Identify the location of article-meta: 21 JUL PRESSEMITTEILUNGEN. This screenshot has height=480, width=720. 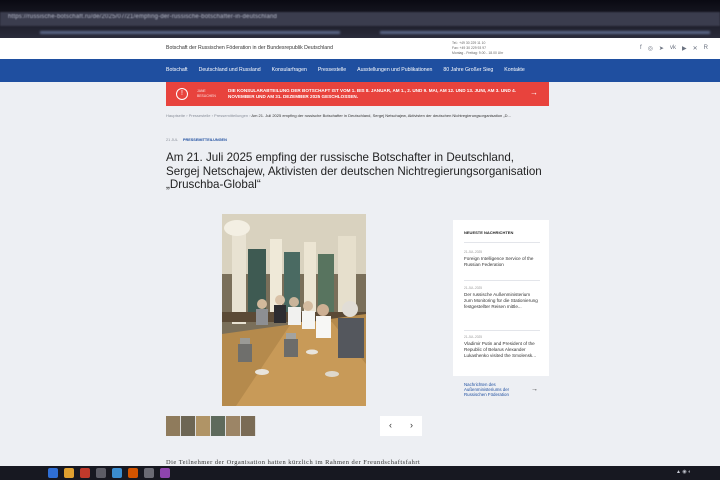
(196, 140).